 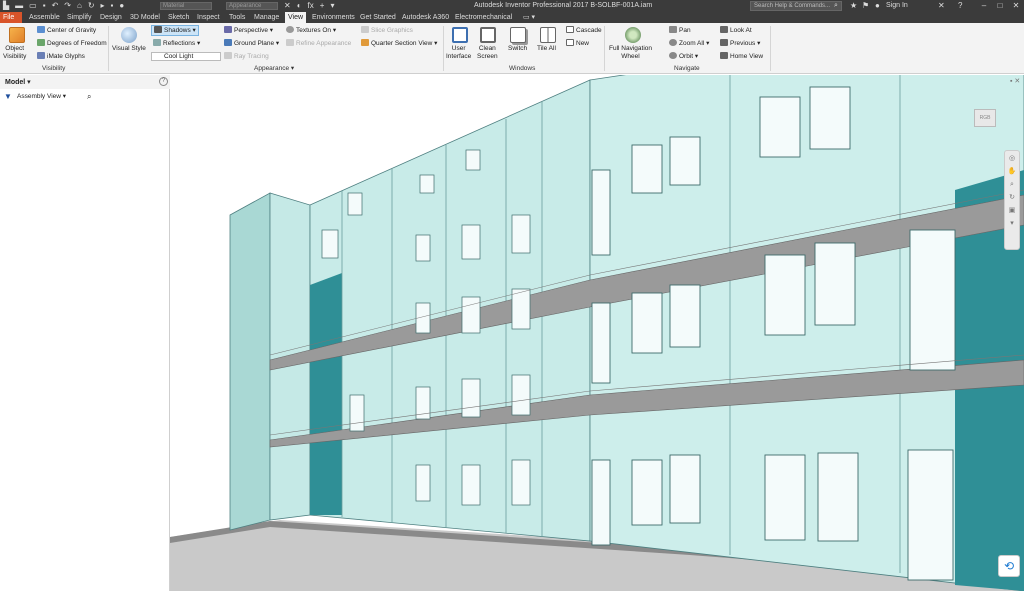 What do you see at coordinates (332, 6) in the screenshot?
I see `customize-icon: ▾` at bounding box center [332, 6].